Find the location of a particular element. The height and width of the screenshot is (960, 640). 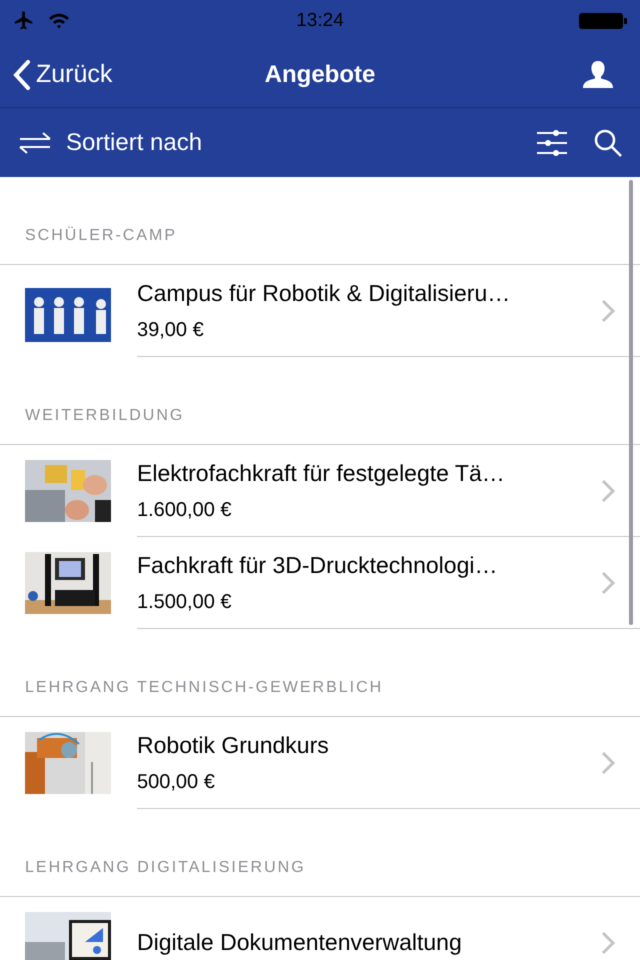

offer-price: 1.500,00 € is located at coordinates (185, 602).